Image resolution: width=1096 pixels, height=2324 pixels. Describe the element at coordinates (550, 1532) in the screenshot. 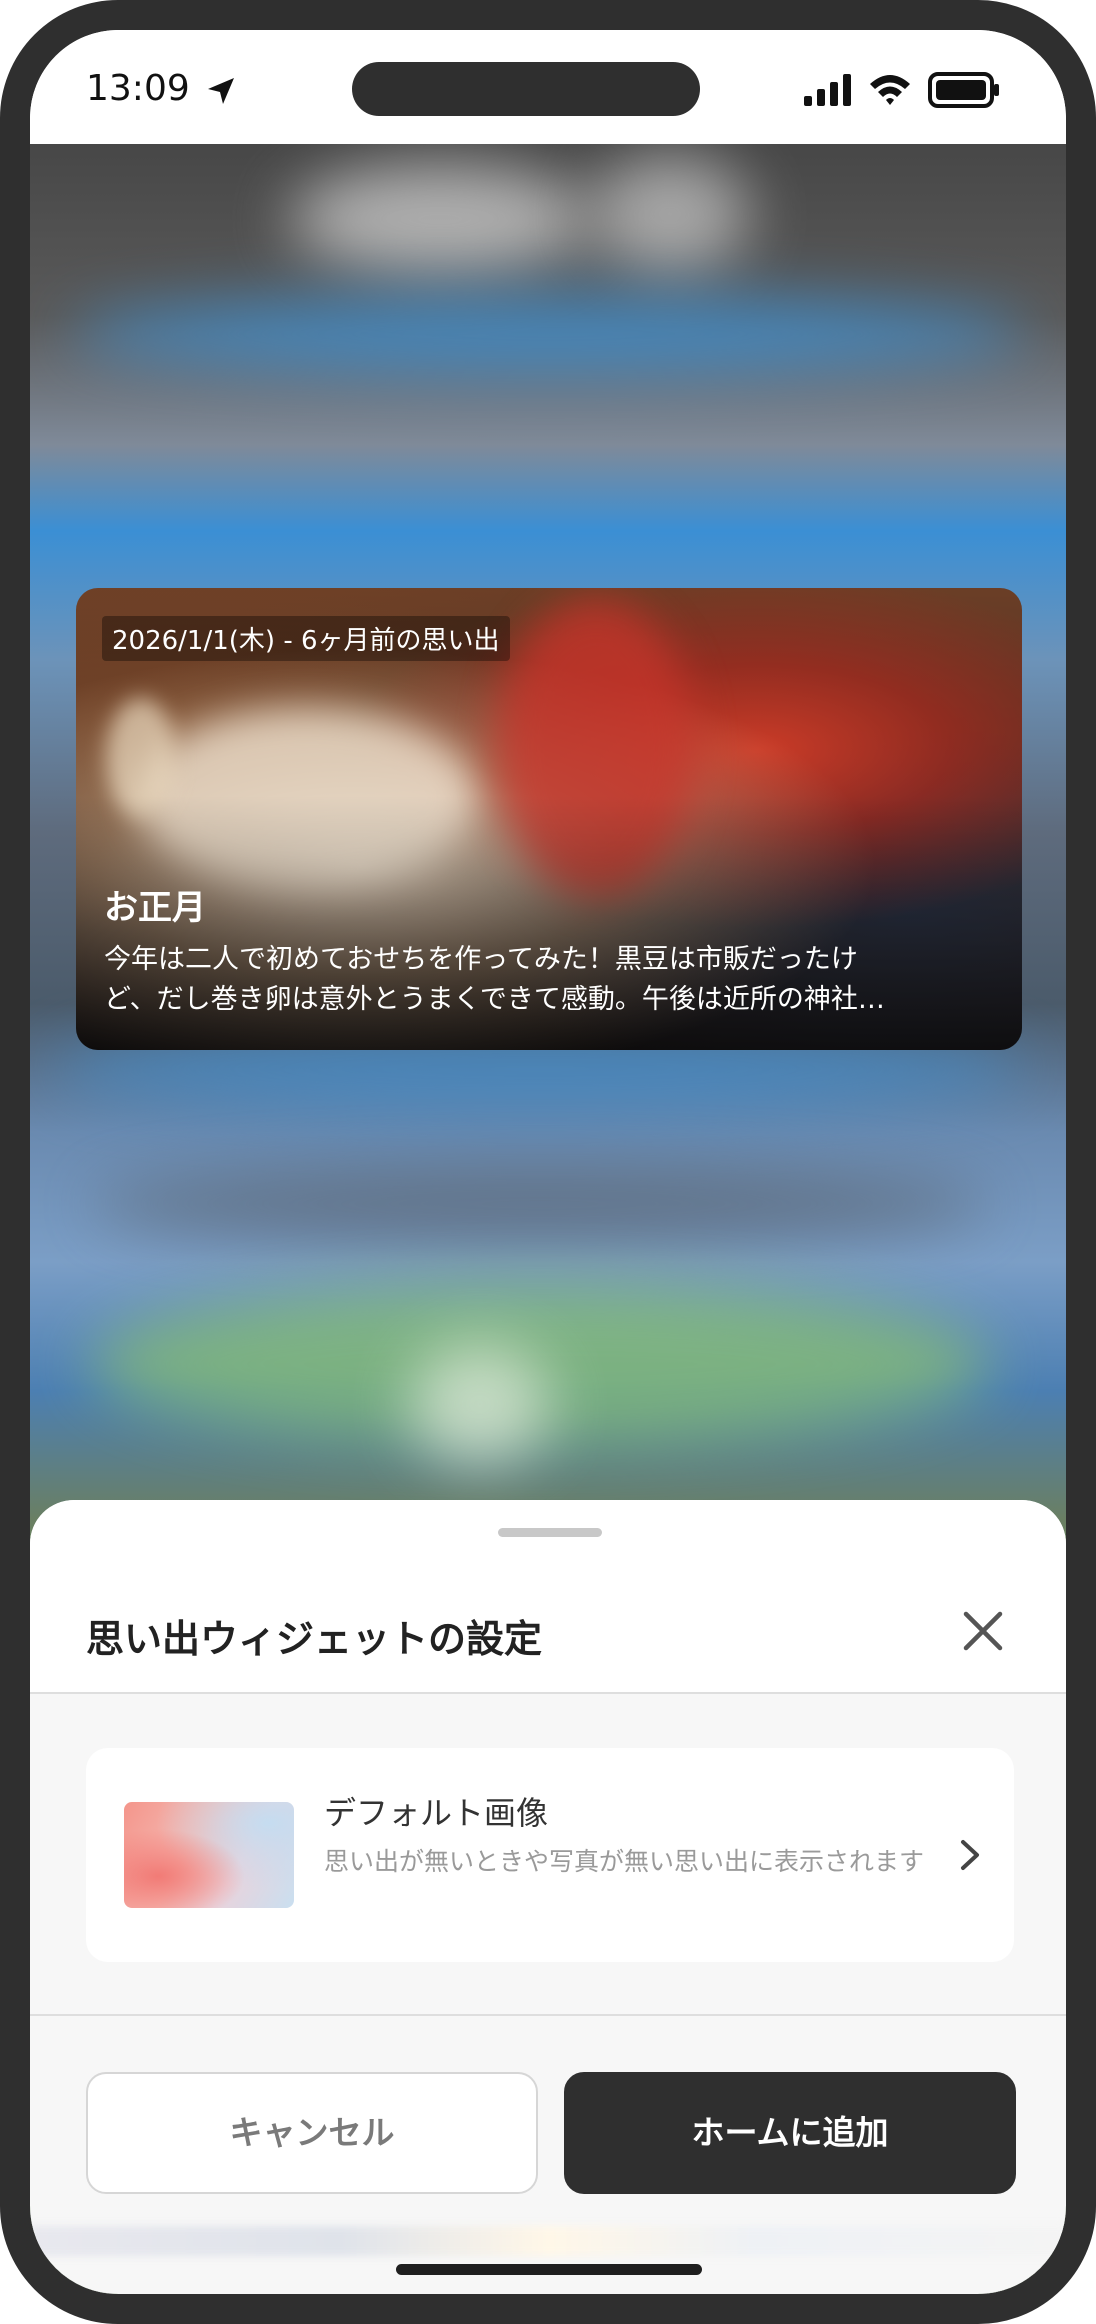

I see `sheet-grabber` at that location.